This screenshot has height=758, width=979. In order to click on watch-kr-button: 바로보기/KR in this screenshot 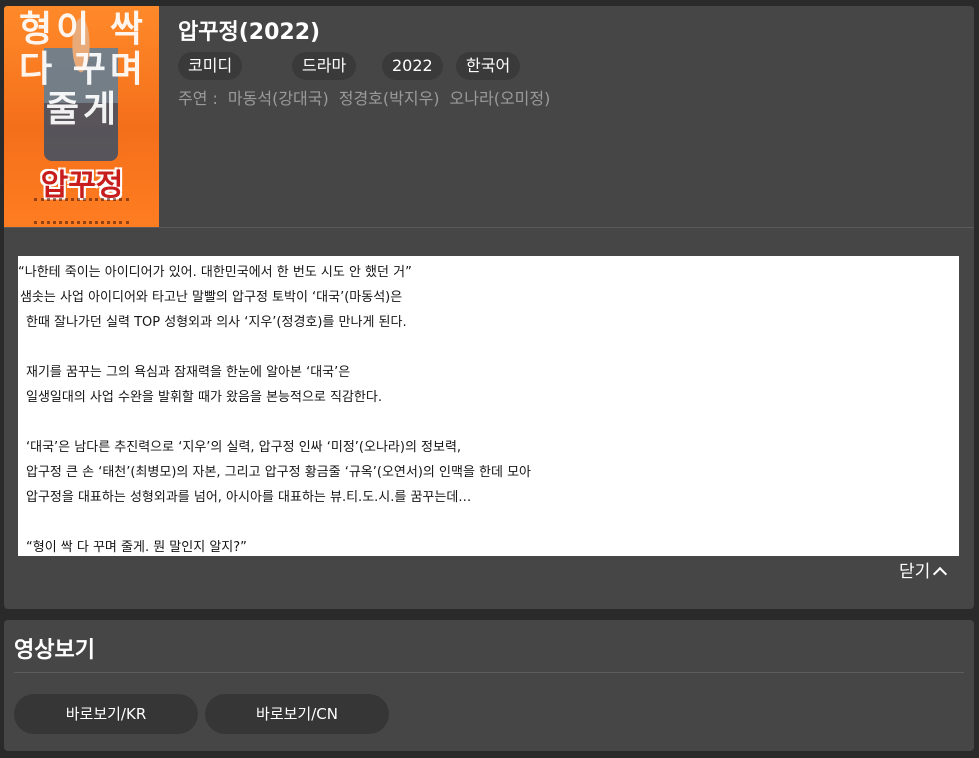, I will do `click(106, 714)`.